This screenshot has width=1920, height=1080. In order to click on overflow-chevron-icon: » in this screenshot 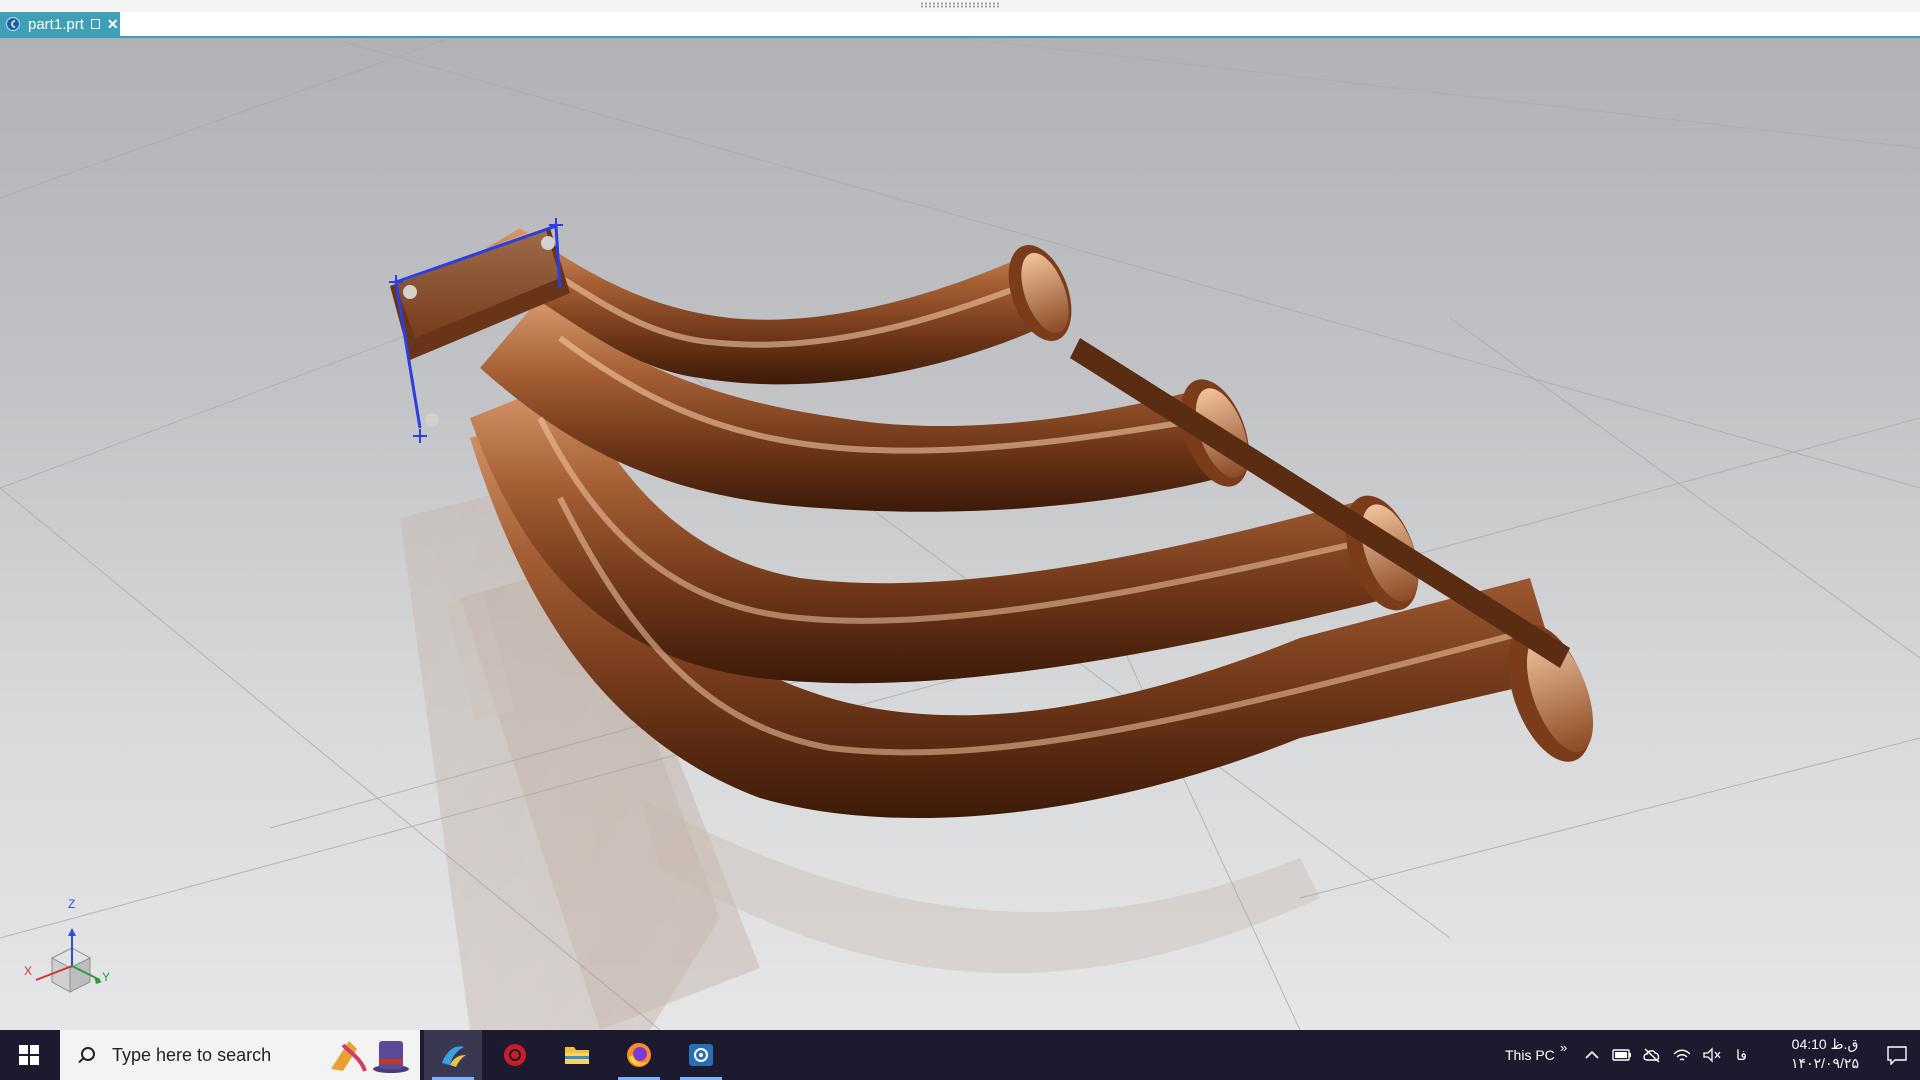, I will do `click(1563, 1047)`.